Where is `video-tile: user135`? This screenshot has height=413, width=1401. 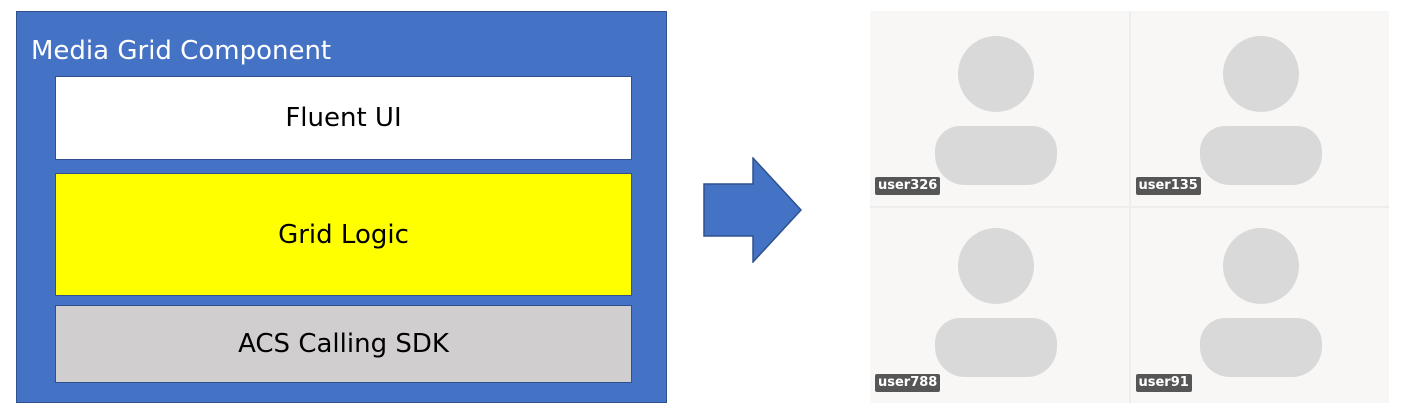
video-tile: user135 is located at coordinates (1259, 108).